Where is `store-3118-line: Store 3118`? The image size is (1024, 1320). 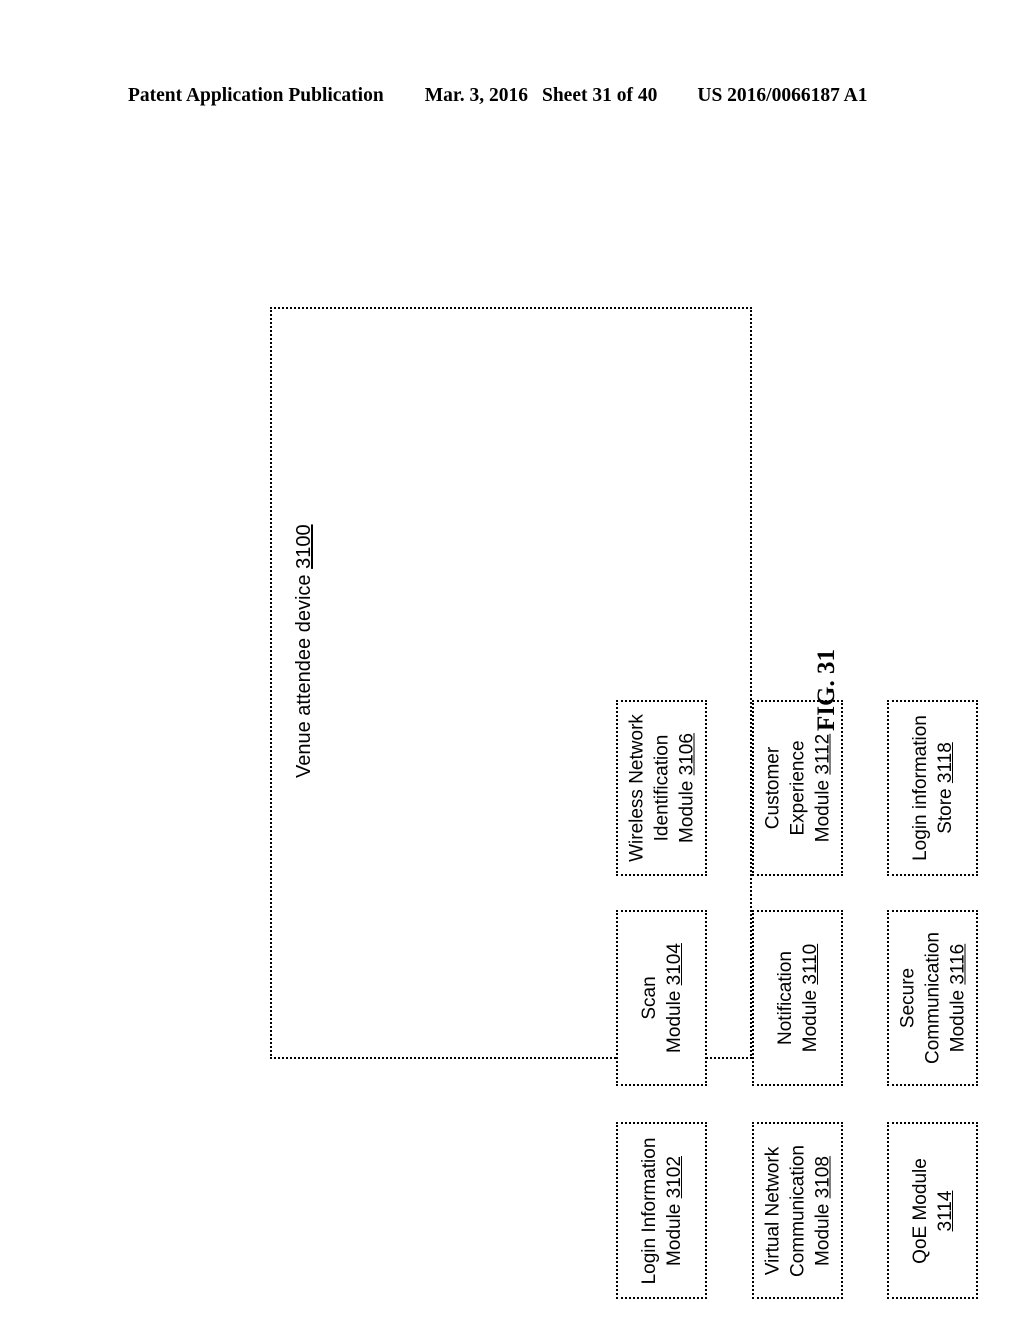
store-3118-line: Store 3118 is located at coordinates (945, 788).